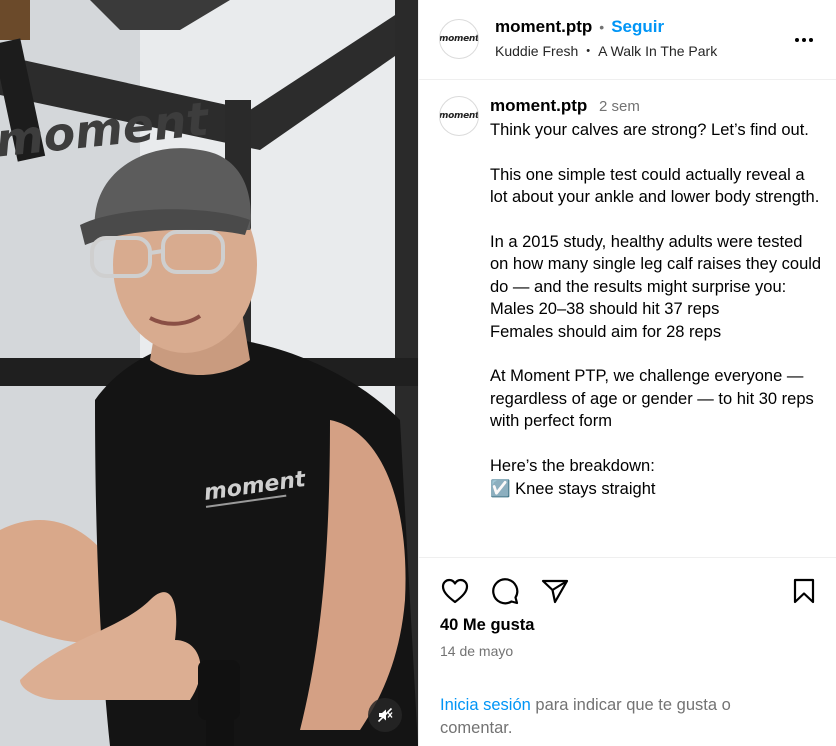  I want to click on bookmark-icon, so click(804, 591).